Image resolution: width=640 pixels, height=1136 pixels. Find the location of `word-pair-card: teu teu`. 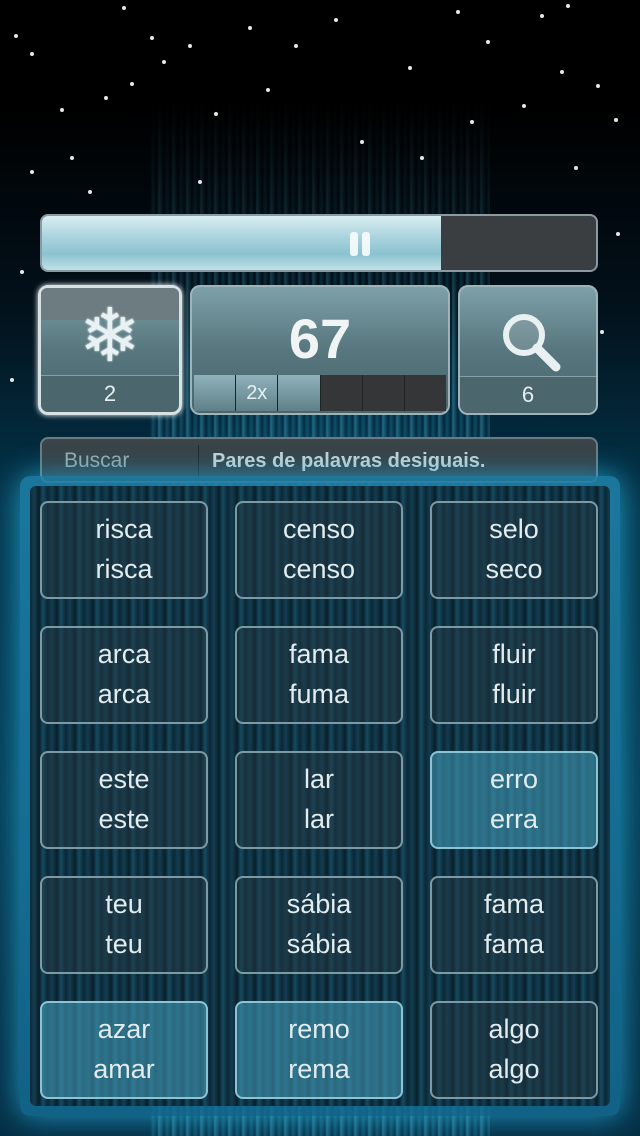

word-pair-card: teu teu is located at coordinates (124, 925).